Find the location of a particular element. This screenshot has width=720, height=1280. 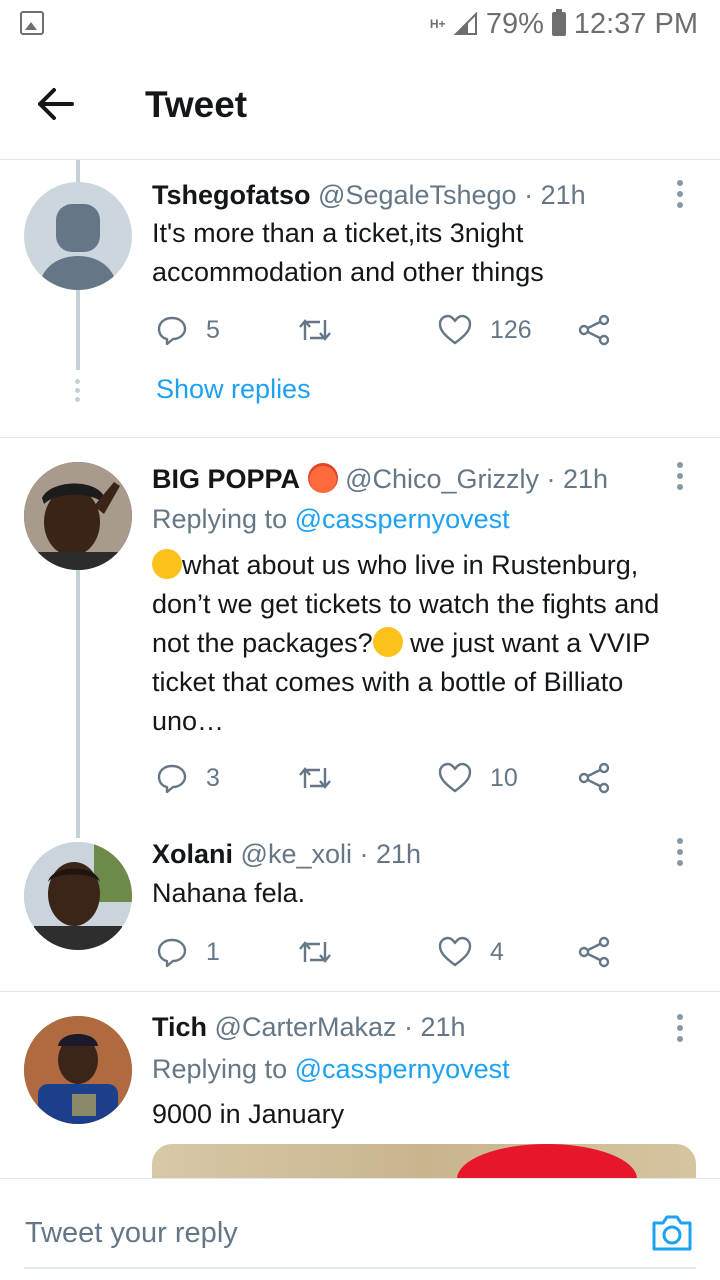

tweet-header: Tshegofatso @SegaleTshego · 21h is located at coordinates (369, 195).